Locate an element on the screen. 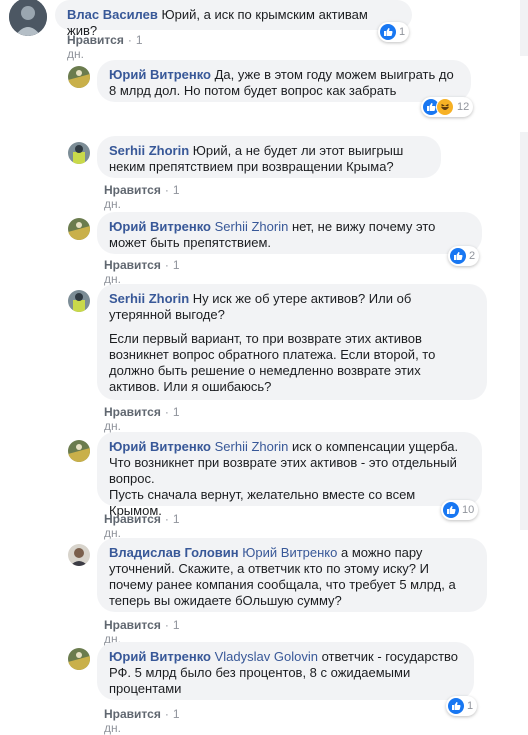 This screenshot has width=528, height=735. comment-author: Владислав Головин is located at coordinates (174, 552).